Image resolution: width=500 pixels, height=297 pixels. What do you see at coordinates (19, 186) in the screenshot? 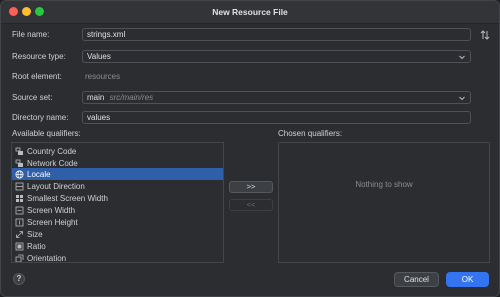
I see `layout-direction-icon` at bounding box center [19, 186].